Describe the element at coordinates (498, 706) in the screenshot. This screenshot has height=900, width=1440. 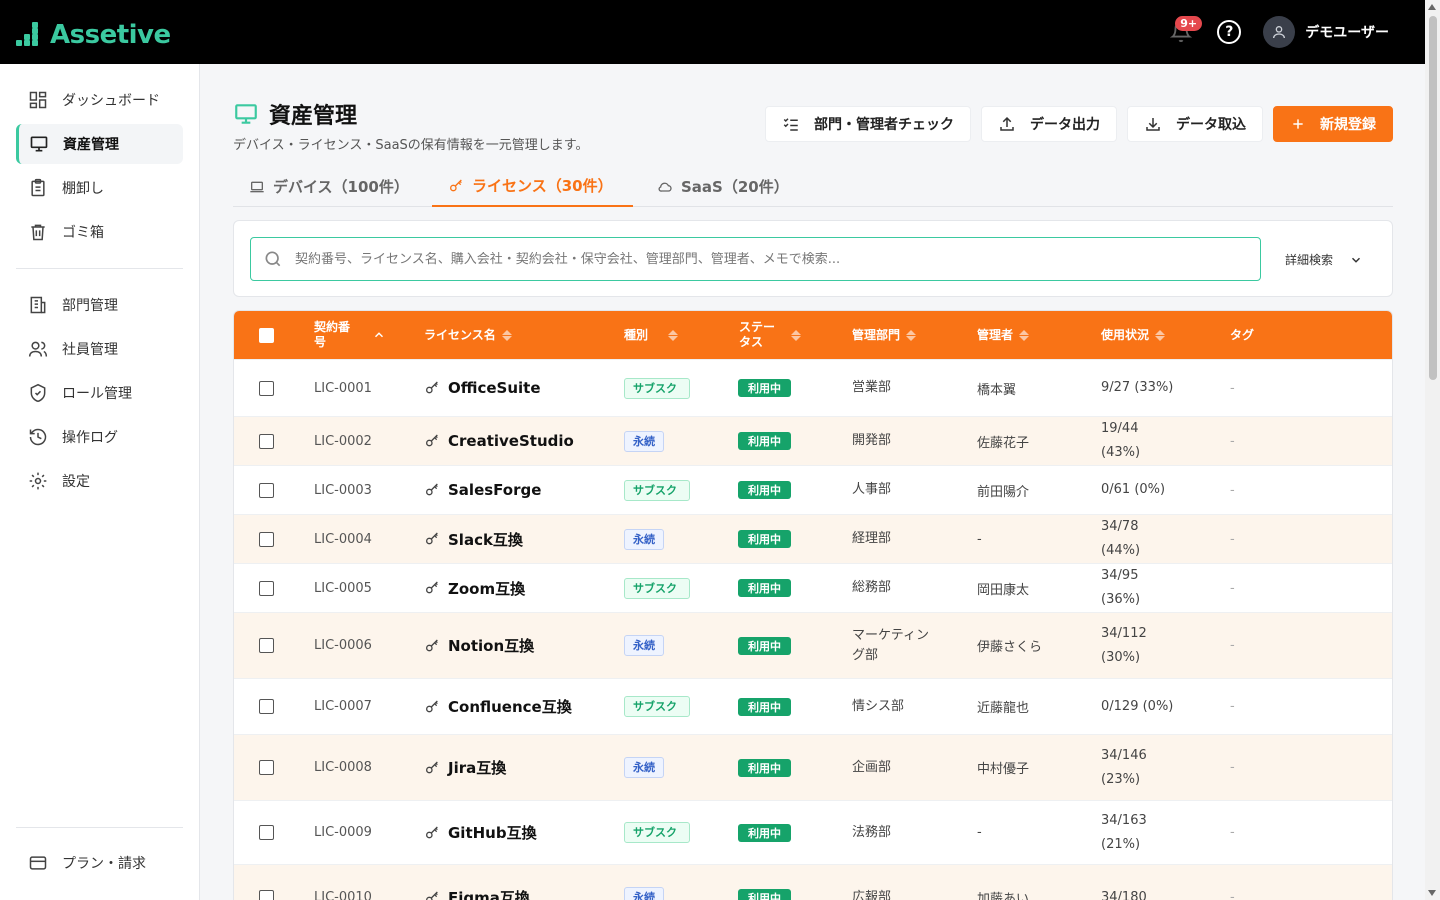
I see `license-name: Confluence互換` at that location.